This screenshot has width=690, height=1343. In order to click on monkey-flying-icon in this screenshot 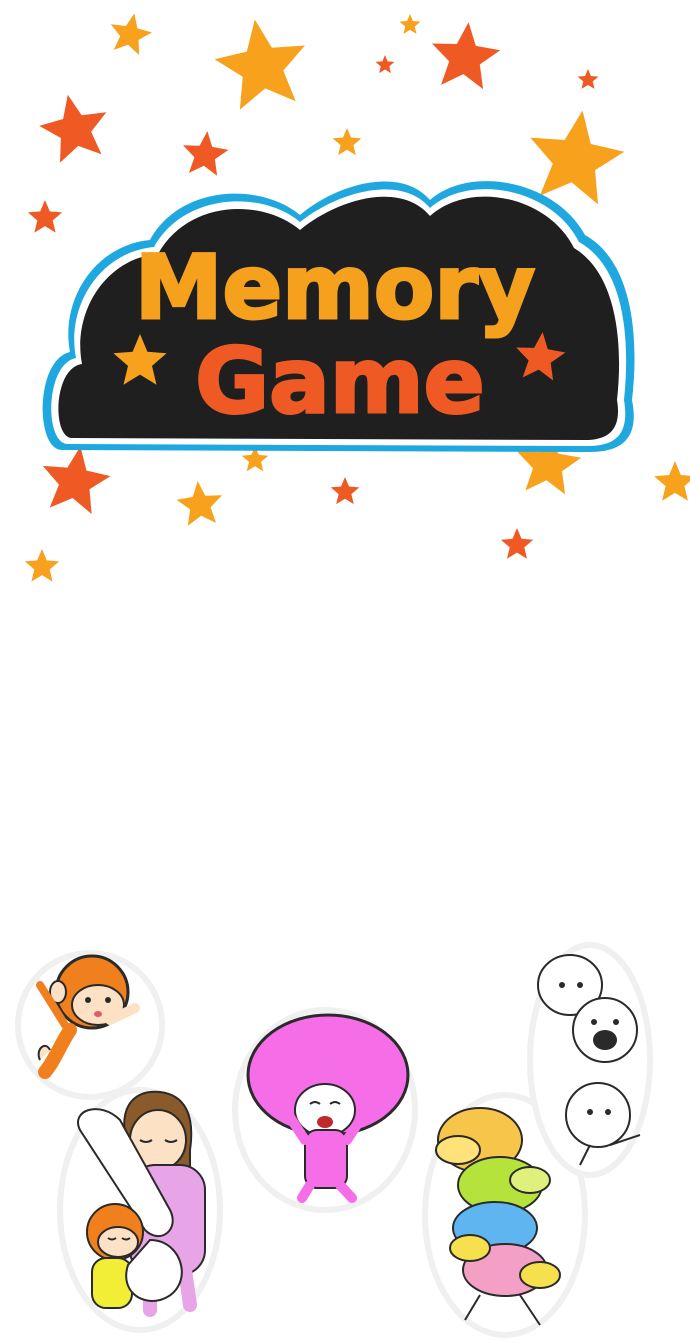, I will do `click(90, 1025)`.